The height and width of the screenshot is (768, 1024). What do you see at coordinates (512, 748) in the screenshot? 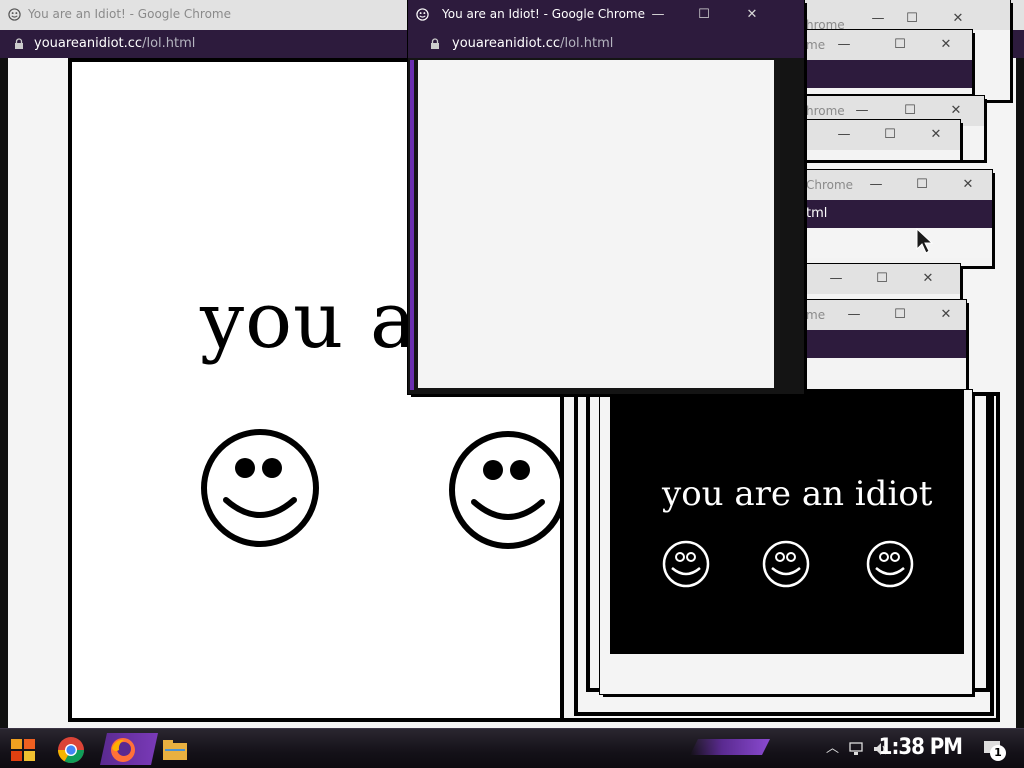
I see `taskbar: ︿ 1:38 PM 1` at bounding box center [512, 748].